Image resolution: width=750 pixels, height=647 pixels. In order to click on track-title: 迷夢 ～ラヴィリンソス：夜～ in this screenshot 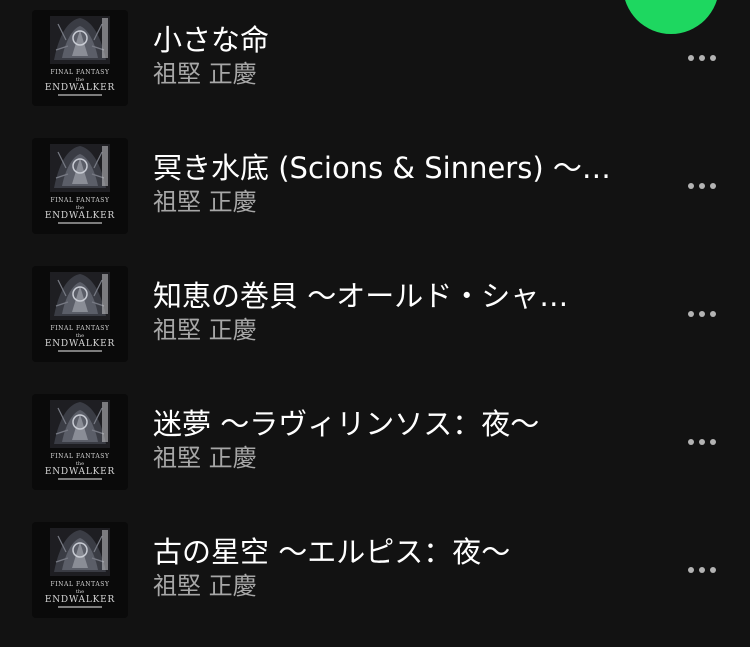, I will do `click(346, 424)`.